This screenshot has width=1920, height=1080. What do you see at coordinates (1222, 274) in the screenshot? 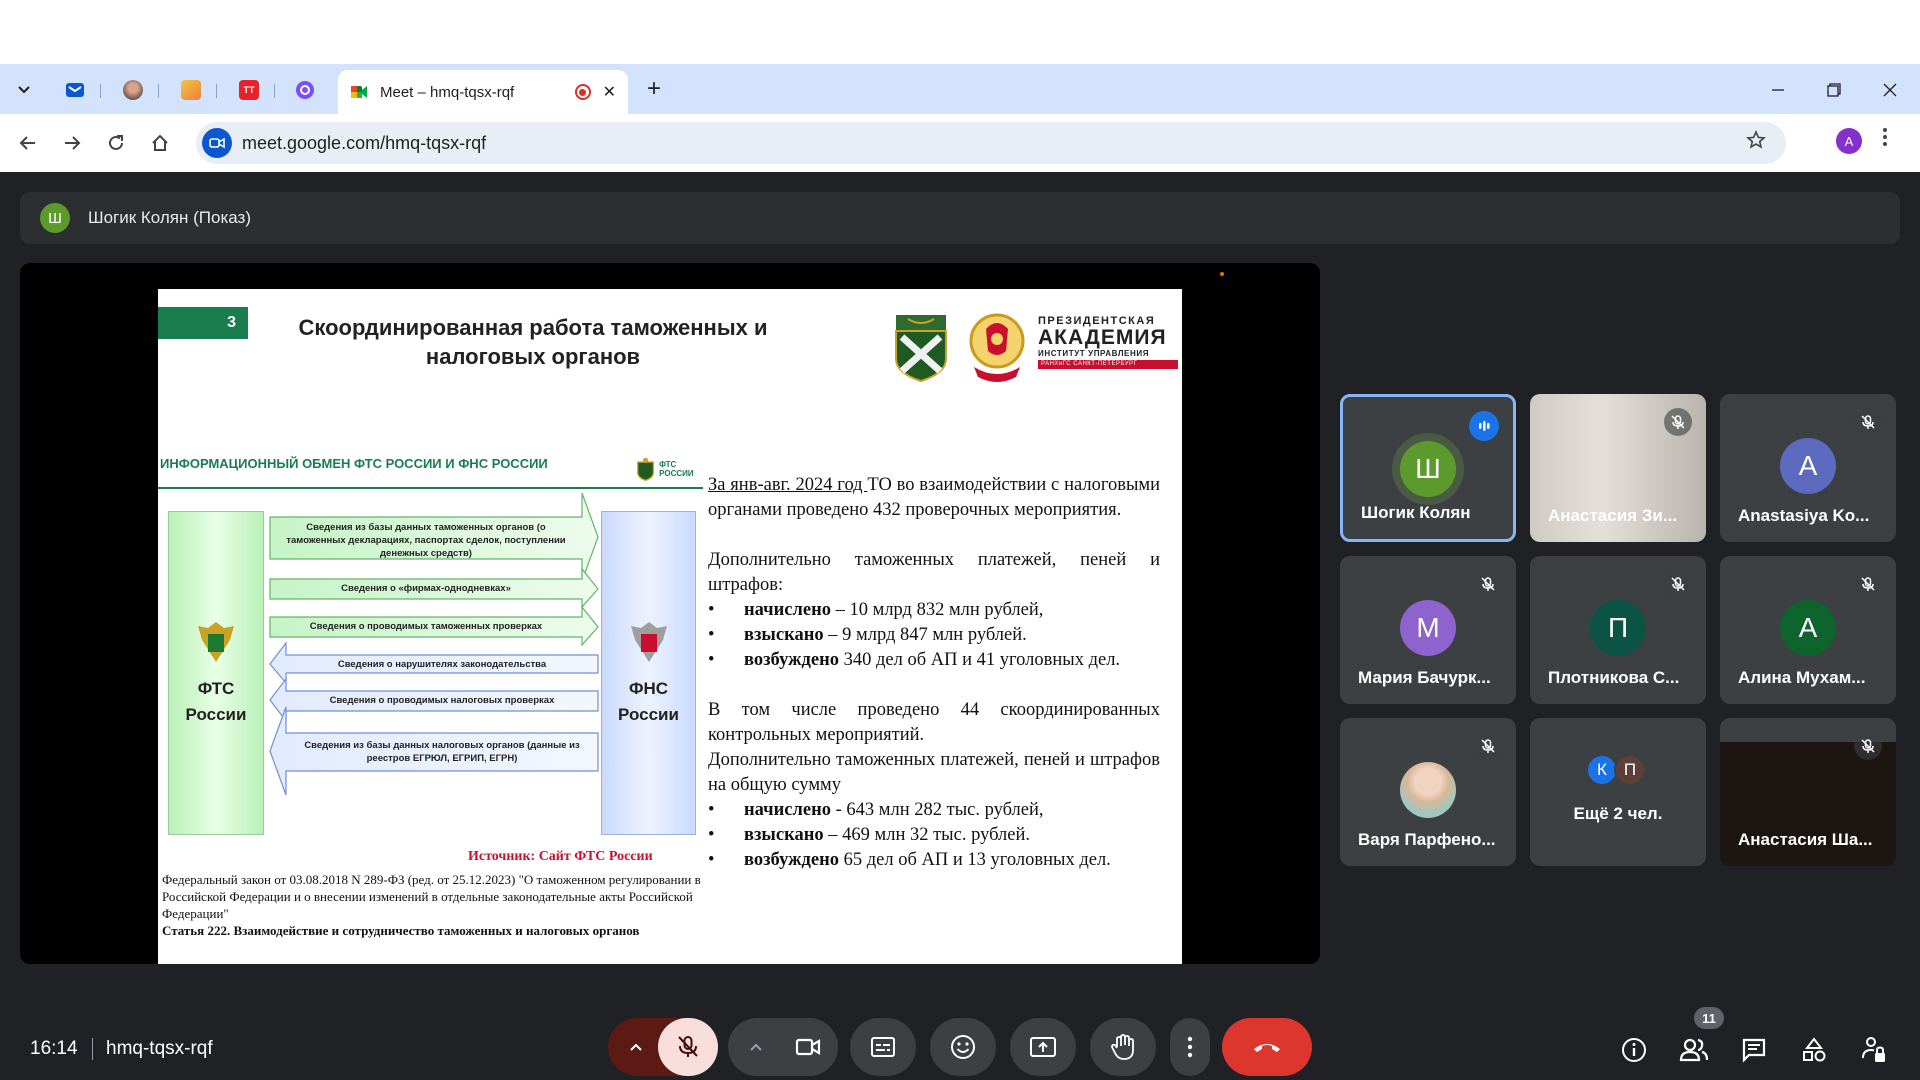
I see `stage-indicator-dot` at bounding box center [1222, 274].